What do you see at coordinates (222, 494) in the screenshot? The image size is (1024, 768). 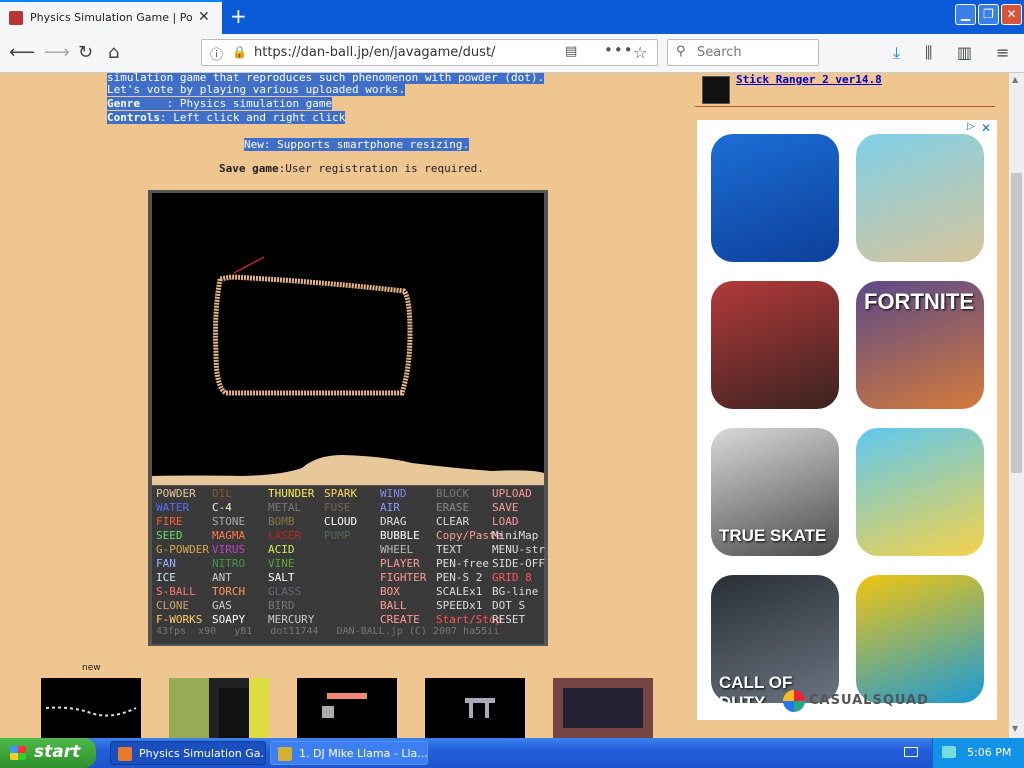 I see `palette-item: OIL` at bounding box center [222, 494].